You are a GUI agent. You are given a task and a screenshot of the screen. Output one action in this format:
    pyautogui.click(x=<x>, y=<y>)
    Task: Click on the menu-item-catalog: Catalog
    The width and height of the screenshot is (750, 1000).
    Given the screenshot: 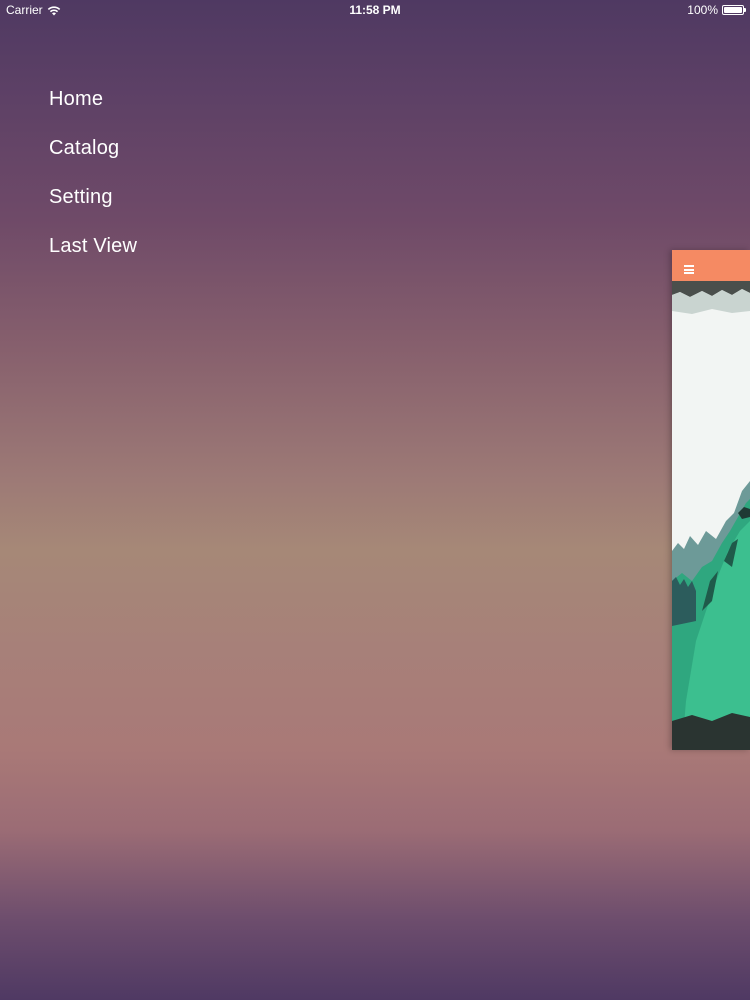 What is the action you would take?
    pyautogui.click(x=93, y=158)
    